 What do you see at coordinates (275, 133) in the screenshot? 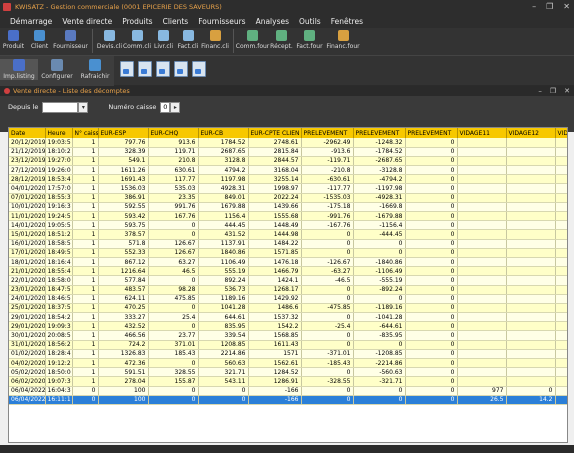
I see `column-header: EUR-CPTE CLIEN` at bounding box center [275, 133].